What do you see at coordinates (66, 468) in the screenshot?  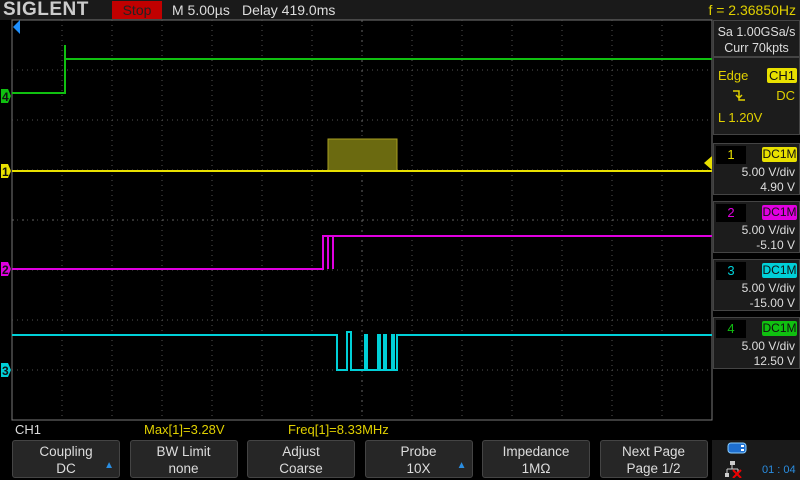 I see `softkey-value: DC` at bounding box center [66, 468].